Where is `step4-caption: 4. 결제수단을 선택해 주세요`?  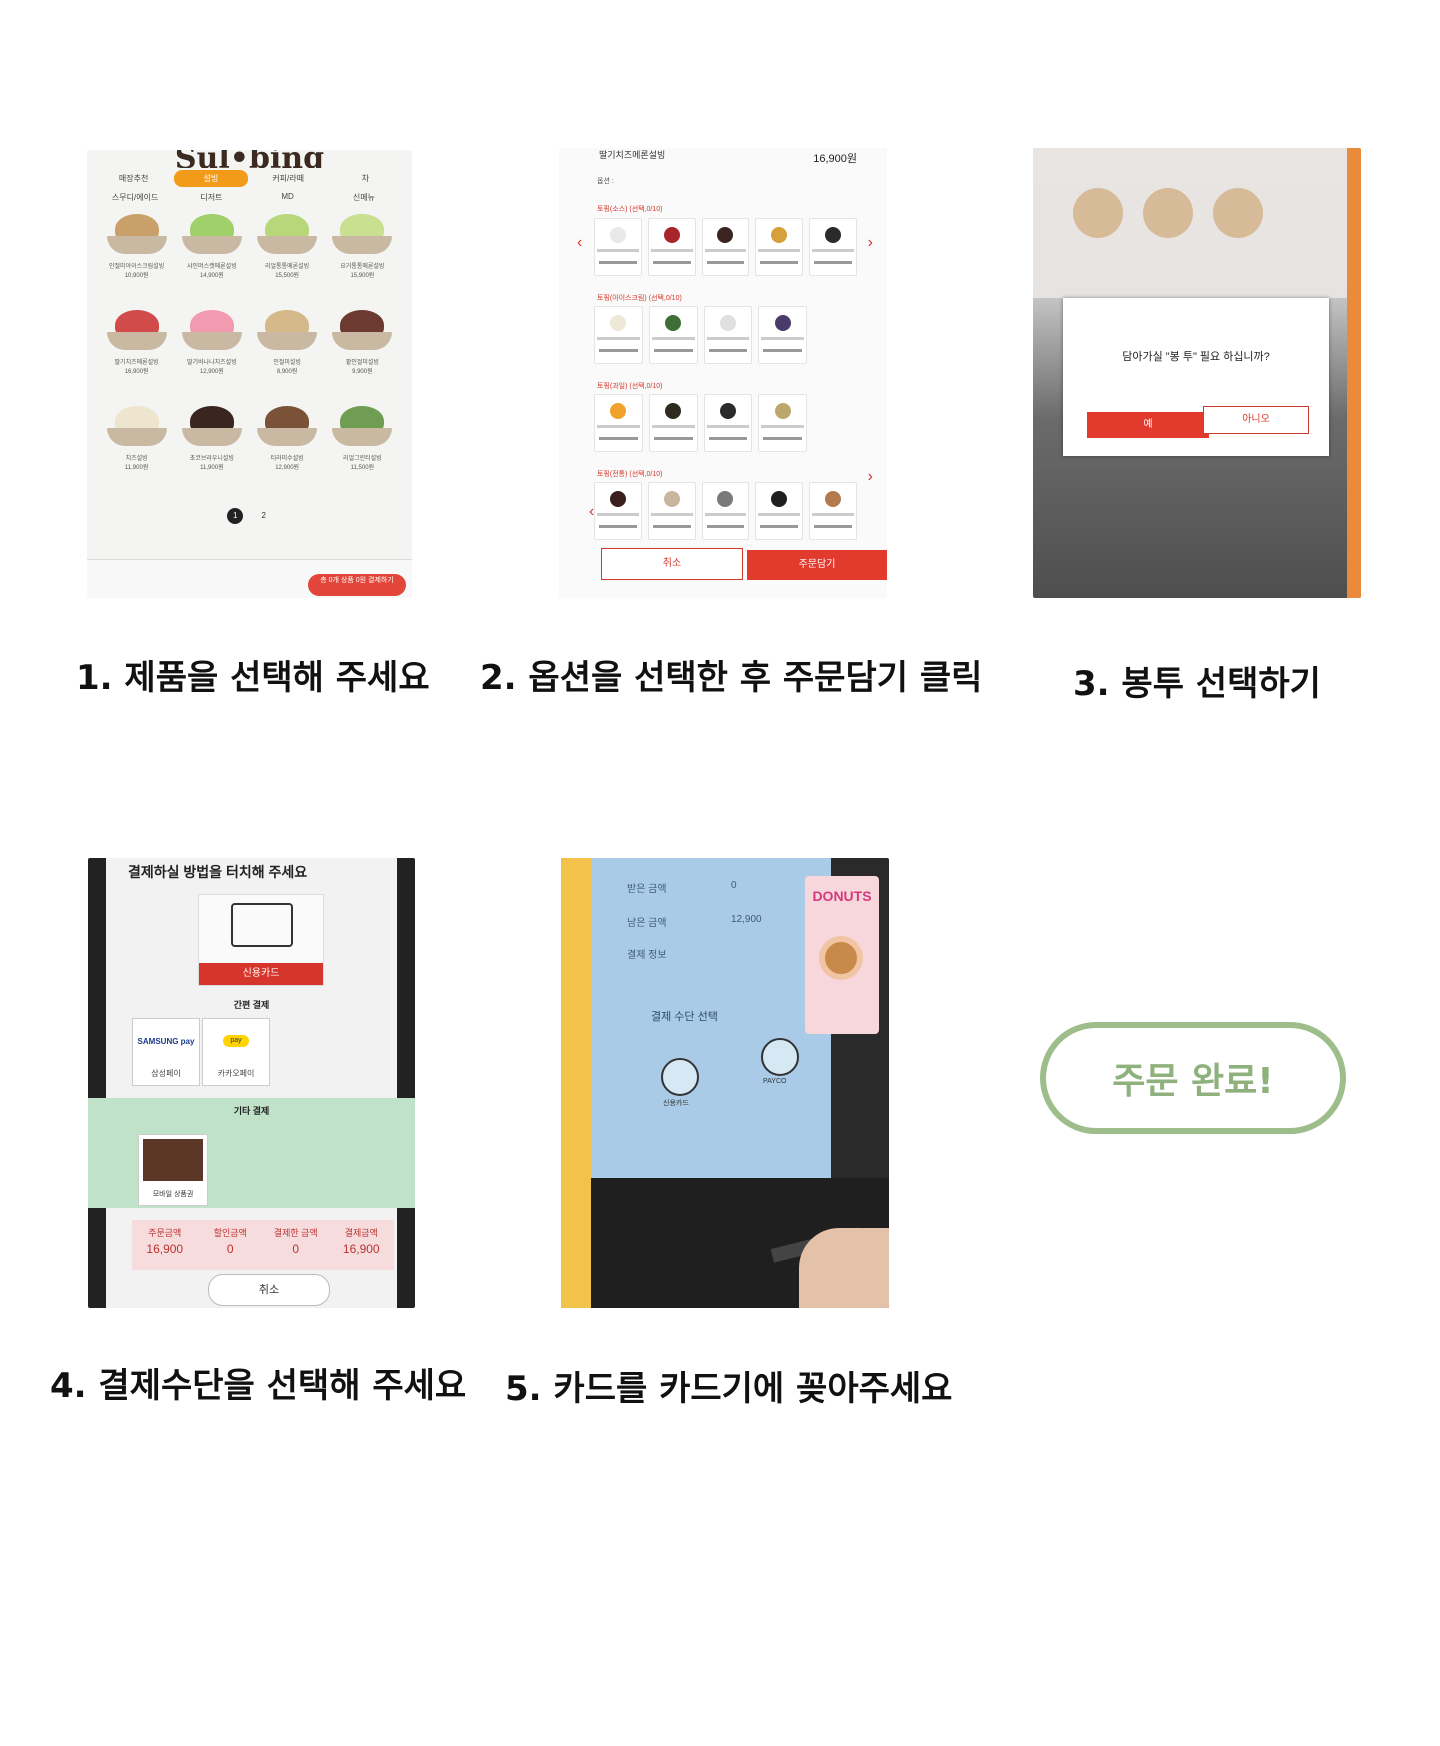
step4-caption: 4. 결제수단을 선택해 주세요 is located at coordinates (258, 1386).